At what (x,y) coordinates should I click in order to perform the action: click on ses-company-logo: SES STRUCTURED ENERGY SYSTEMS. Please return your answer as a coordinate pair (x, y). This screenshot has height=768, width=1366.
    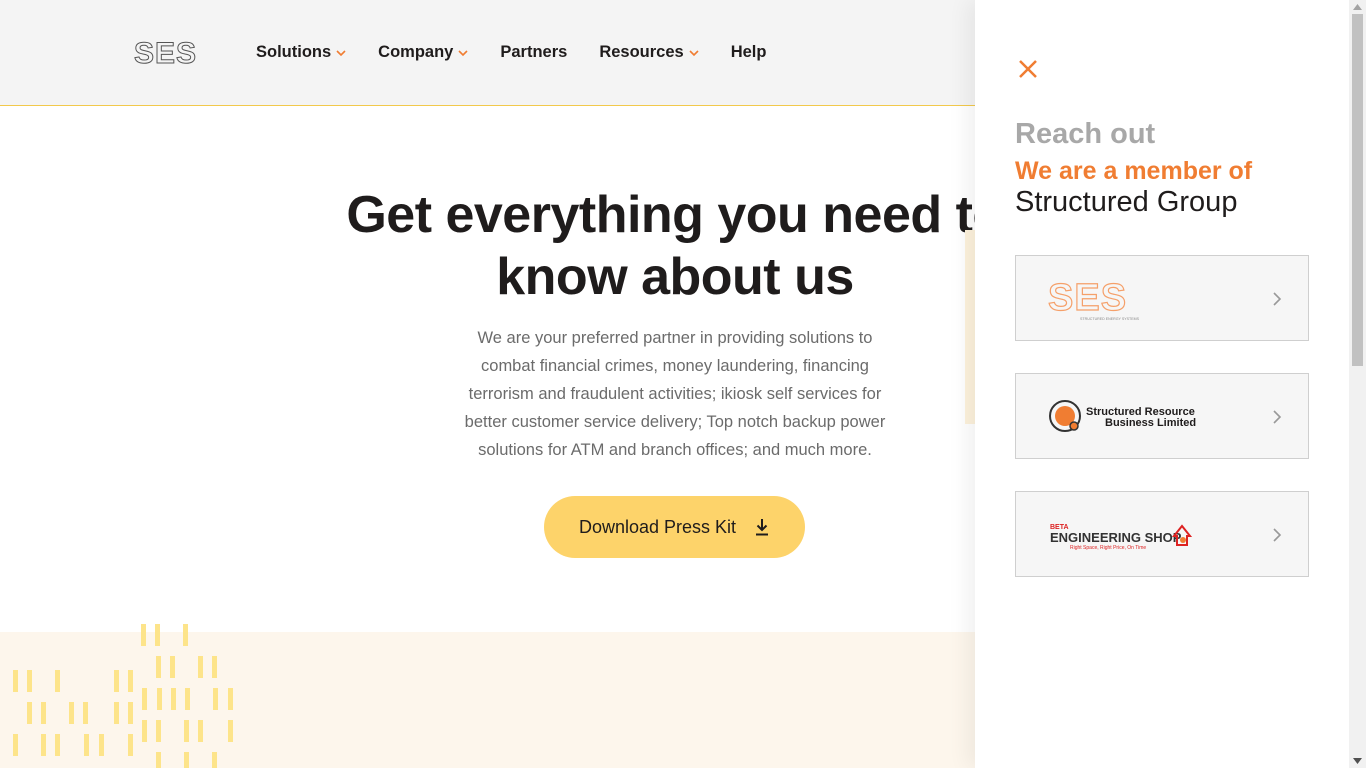
    Looking at the image, I should click on (1094, 299).